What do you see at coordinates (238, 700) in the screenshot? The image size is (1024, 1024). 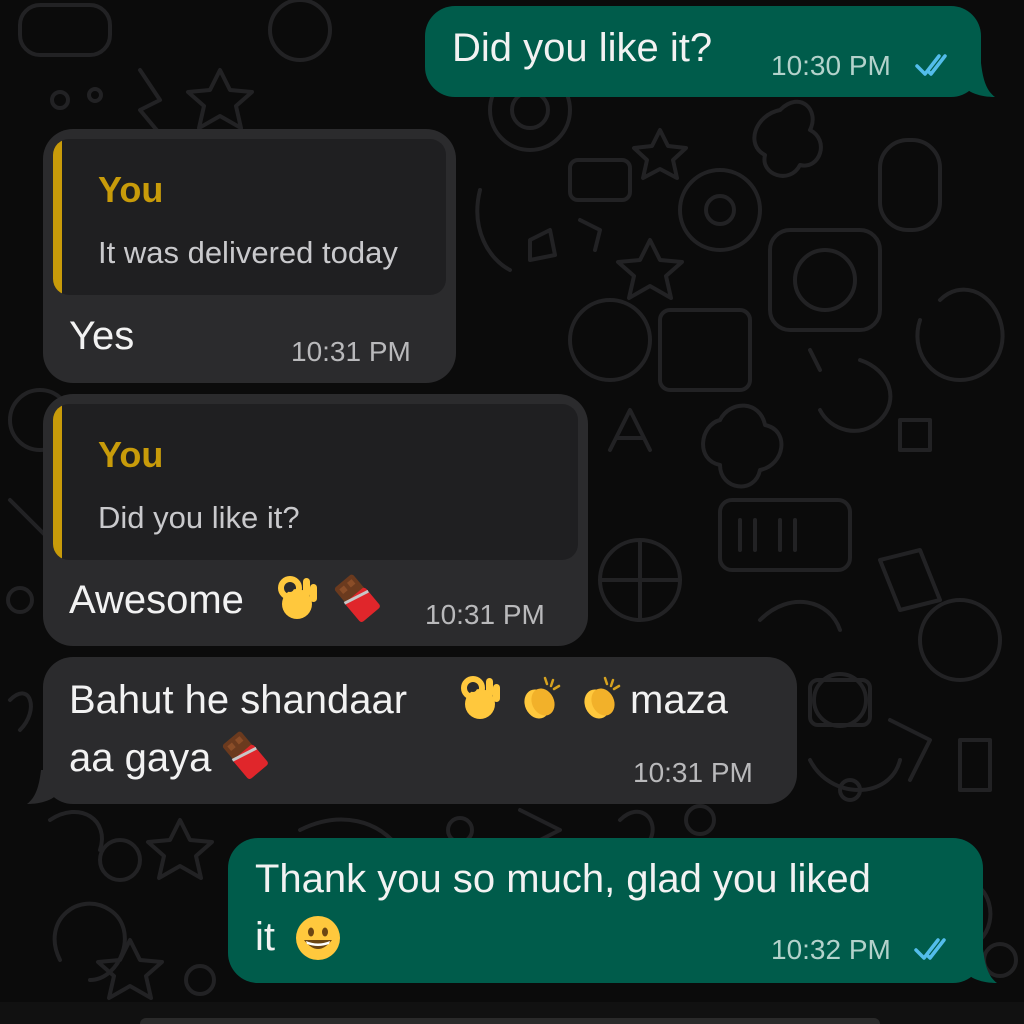 I see `message-text-line-1: Bahut he shandaar` at bounding box center [238, 700].